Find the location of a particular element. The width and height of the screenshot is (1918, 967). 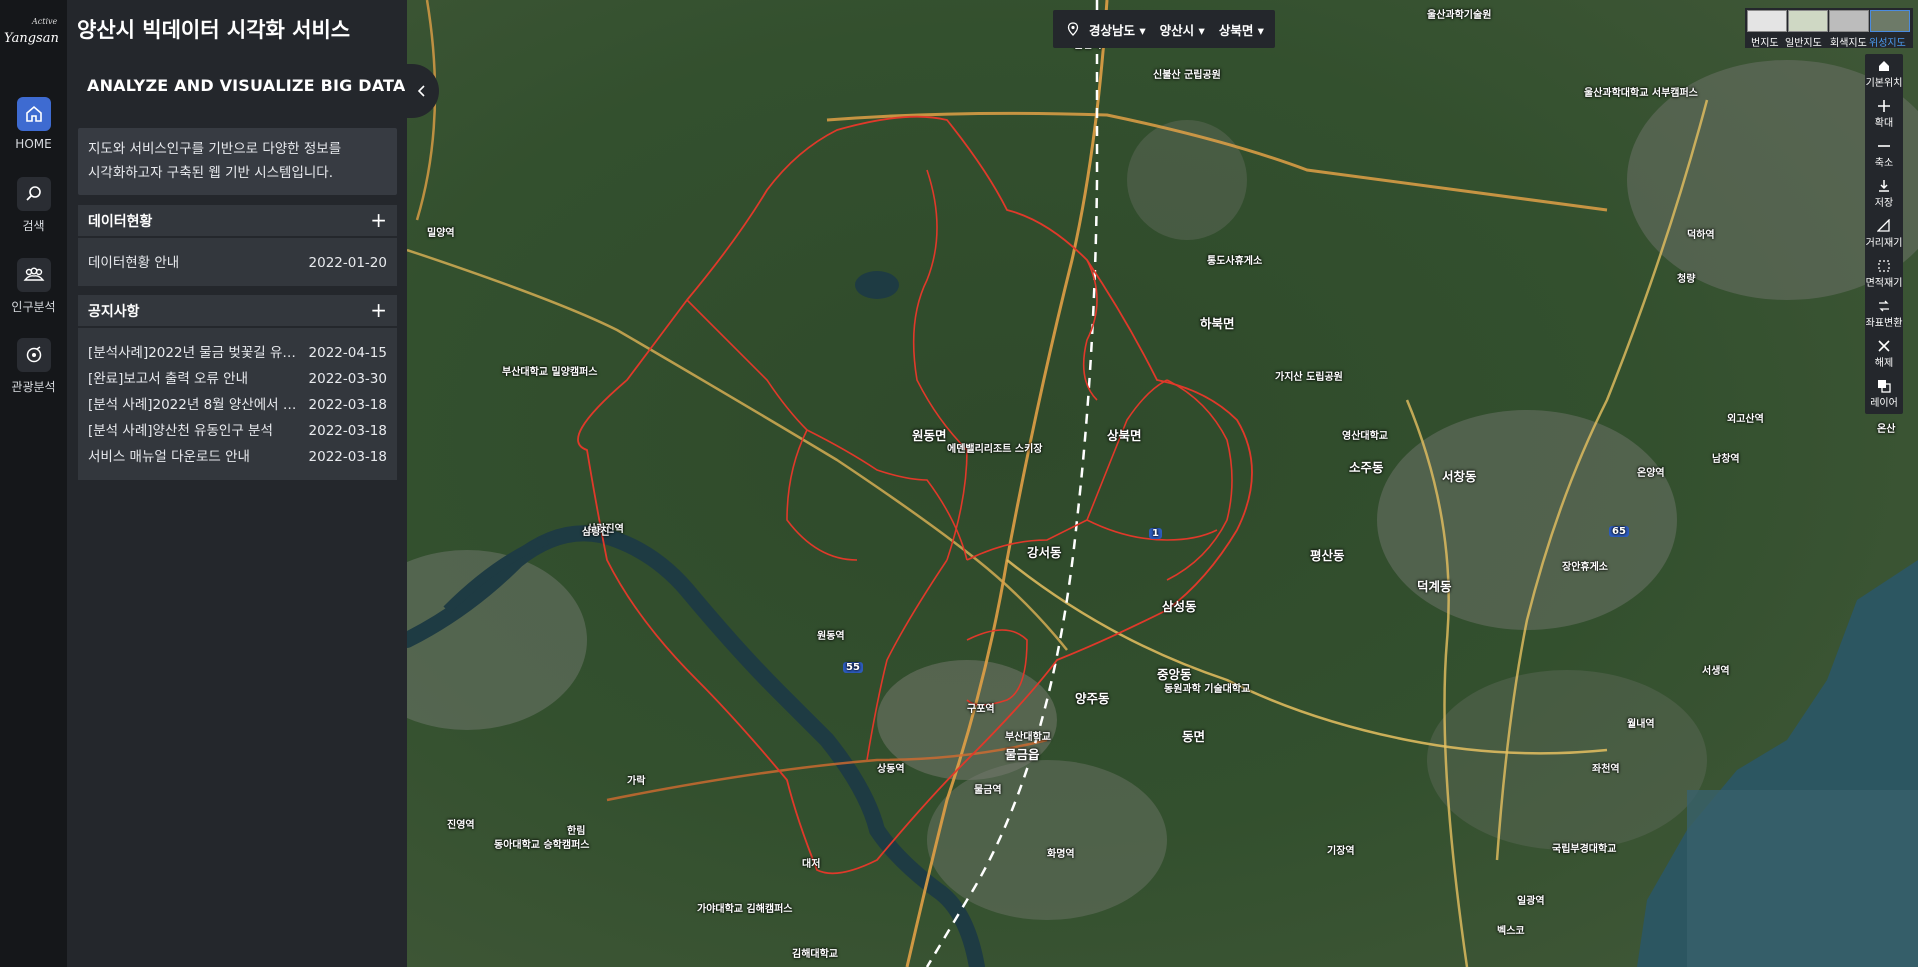

basemap-label: 일반지도 is located at coordinates (1803, 41).